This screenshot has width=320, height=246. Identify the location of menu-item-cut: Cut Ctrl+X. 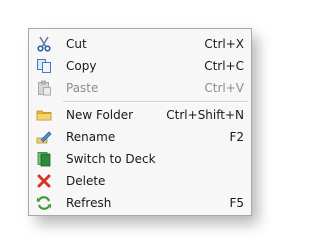
(140, 44).